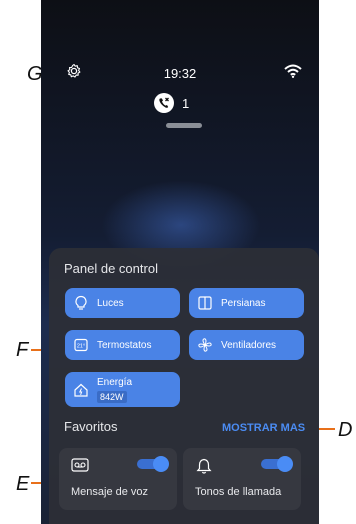 The width and height of the screenshot is (356, 524). Describe the element at coordinates (205, 345) in the screenshot. I see `fan-icon` at that location.